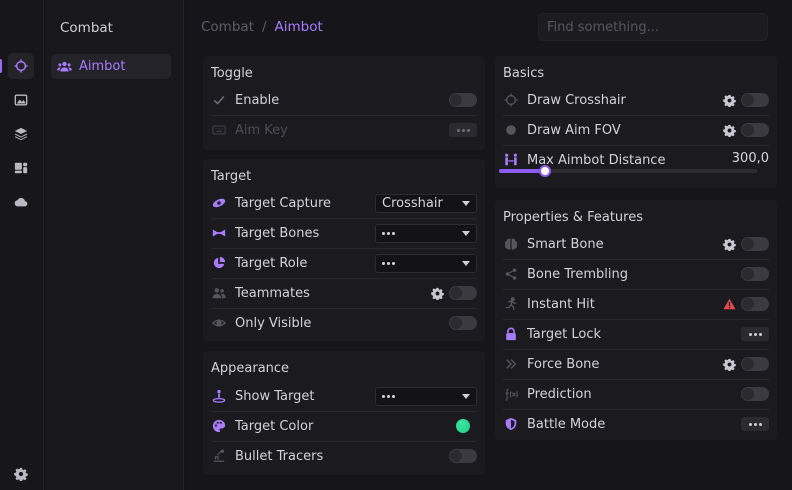 The height and width of the screenshot is (490, 792). I want to click on prediction-toggle, so click(755, 394).